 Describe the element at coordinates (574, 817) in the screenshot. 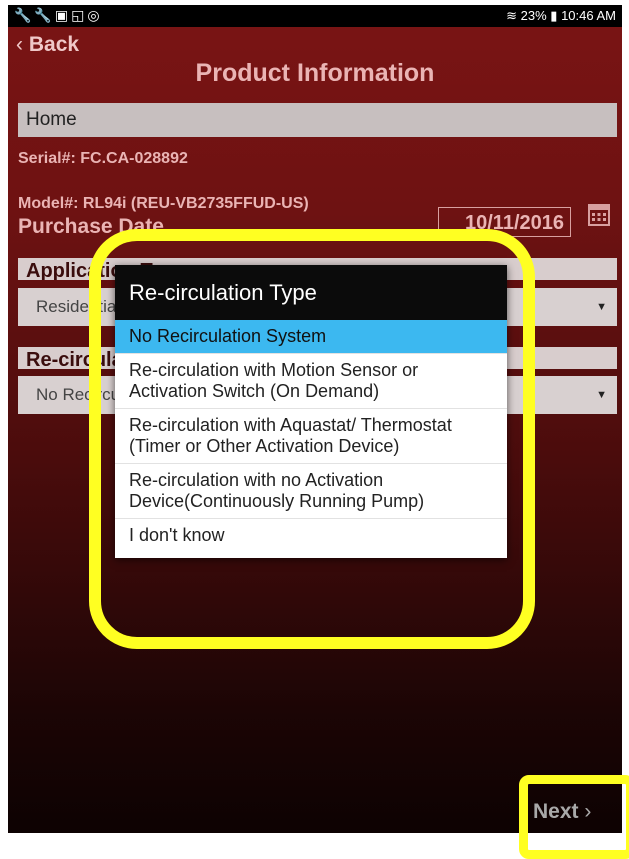

I see `next-highlight` at that location.